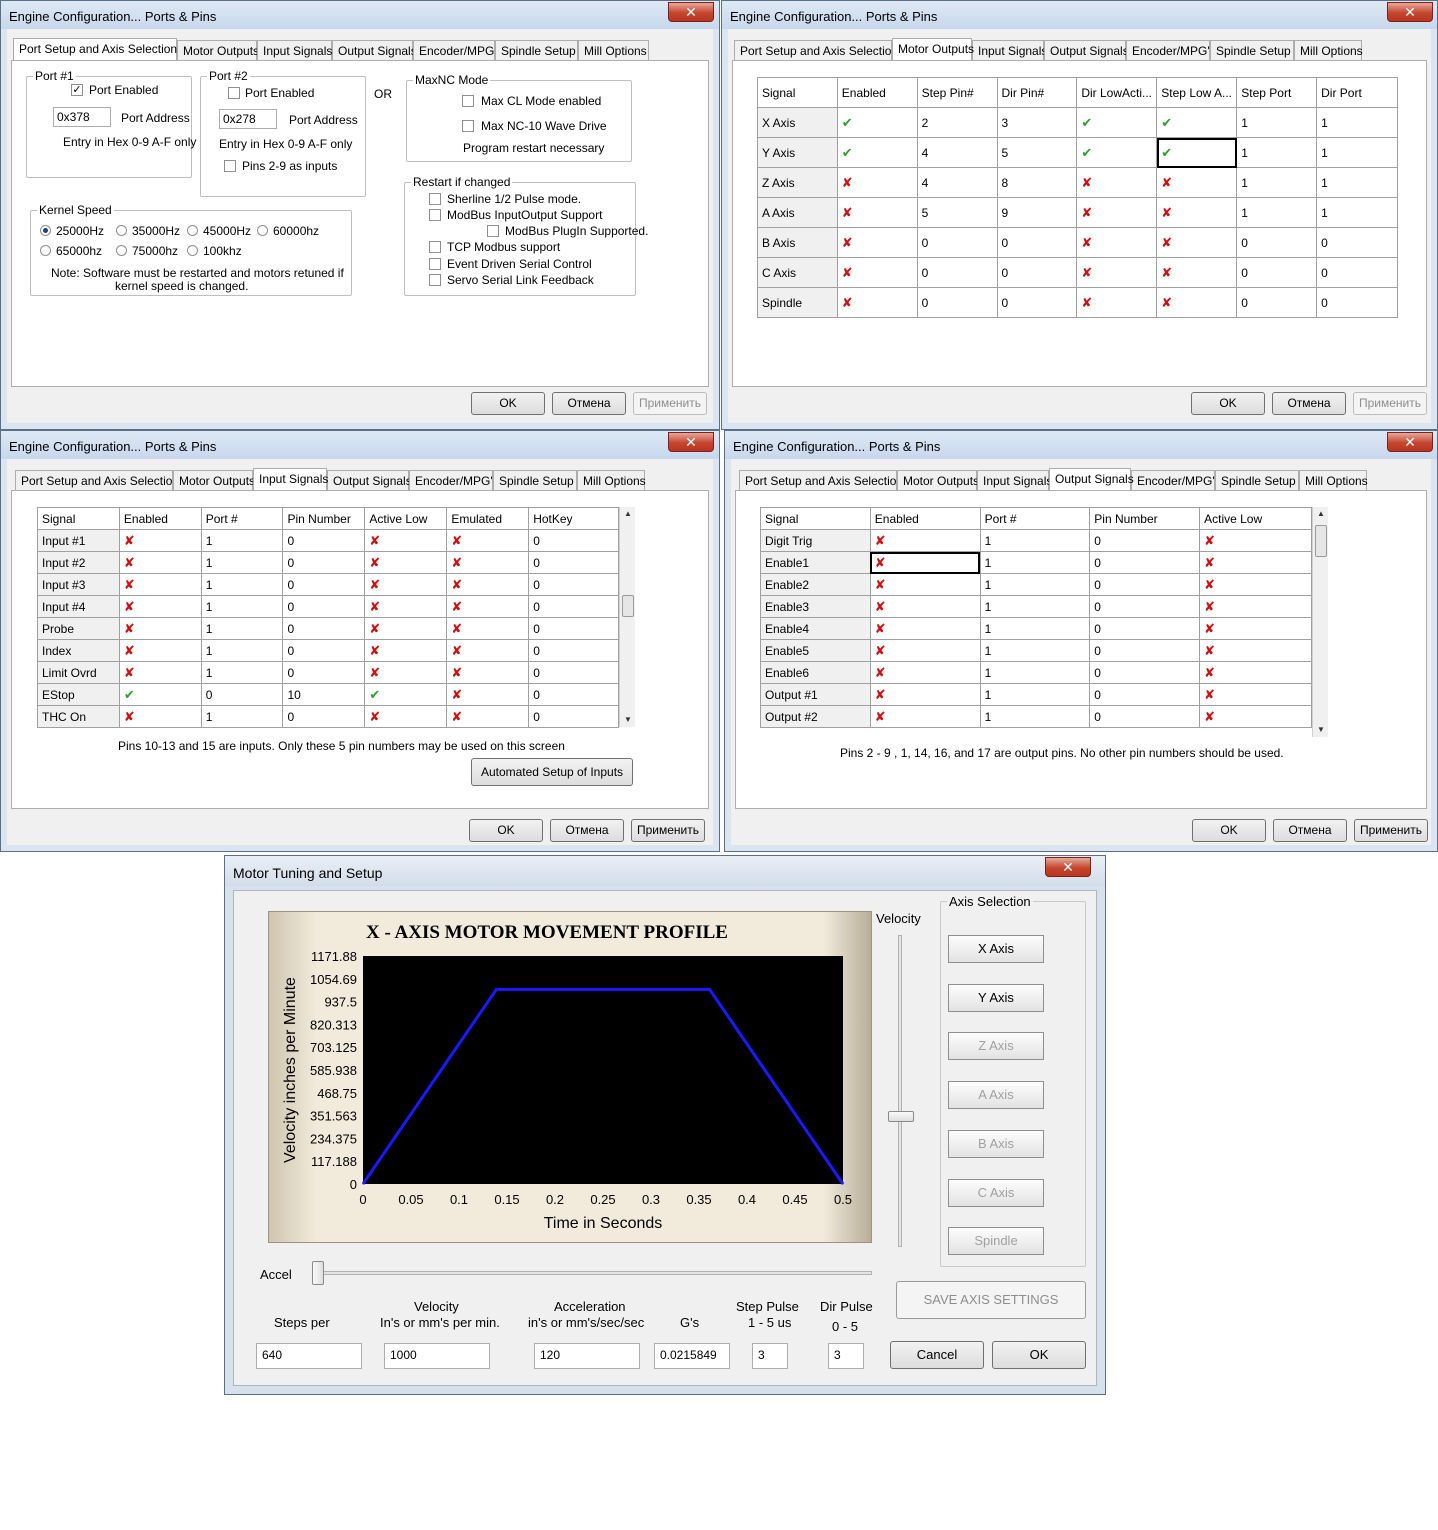 This screenshot has height=1530, width=1438. I want to click on tab-spindle-setup: Spindle Setup, so click(1257, 480).